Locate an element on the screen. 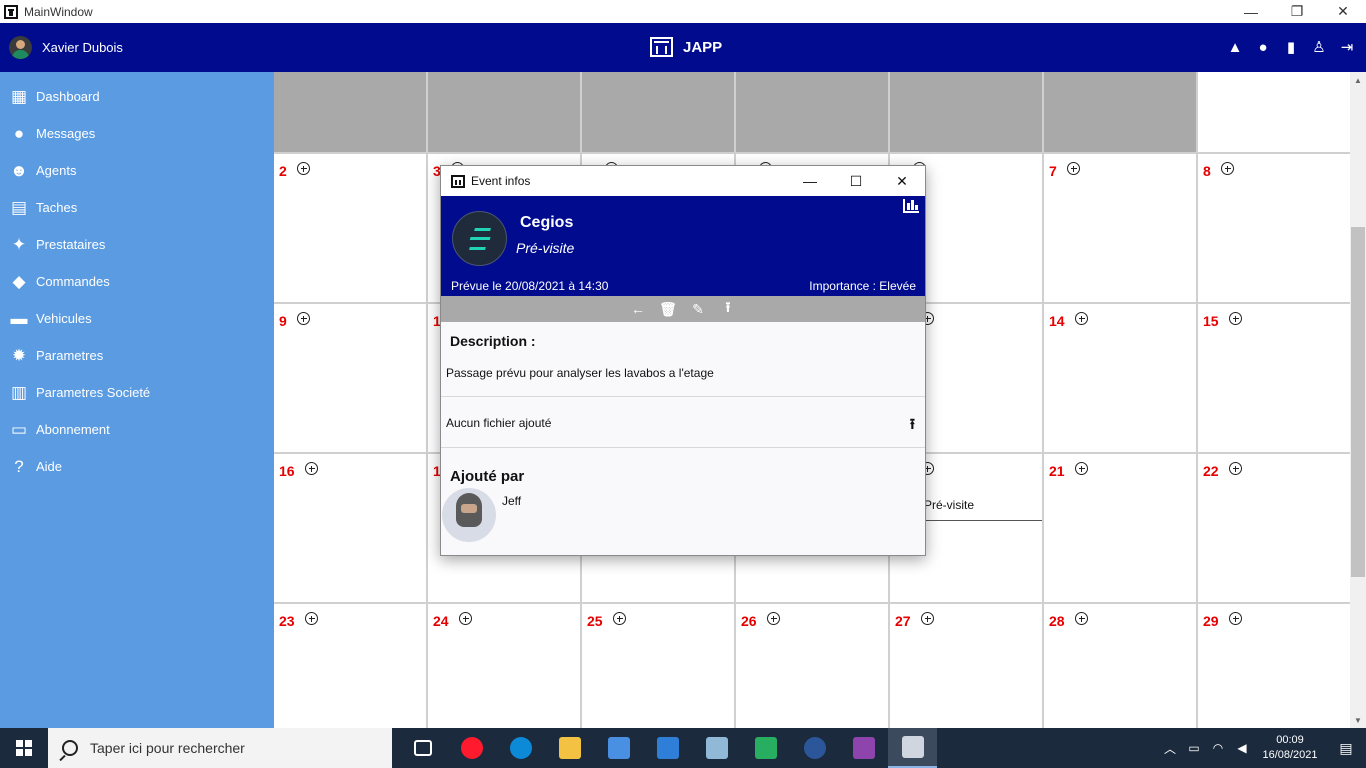  dialog-maximize-button: ☐ is located at coordinates (856, 181).